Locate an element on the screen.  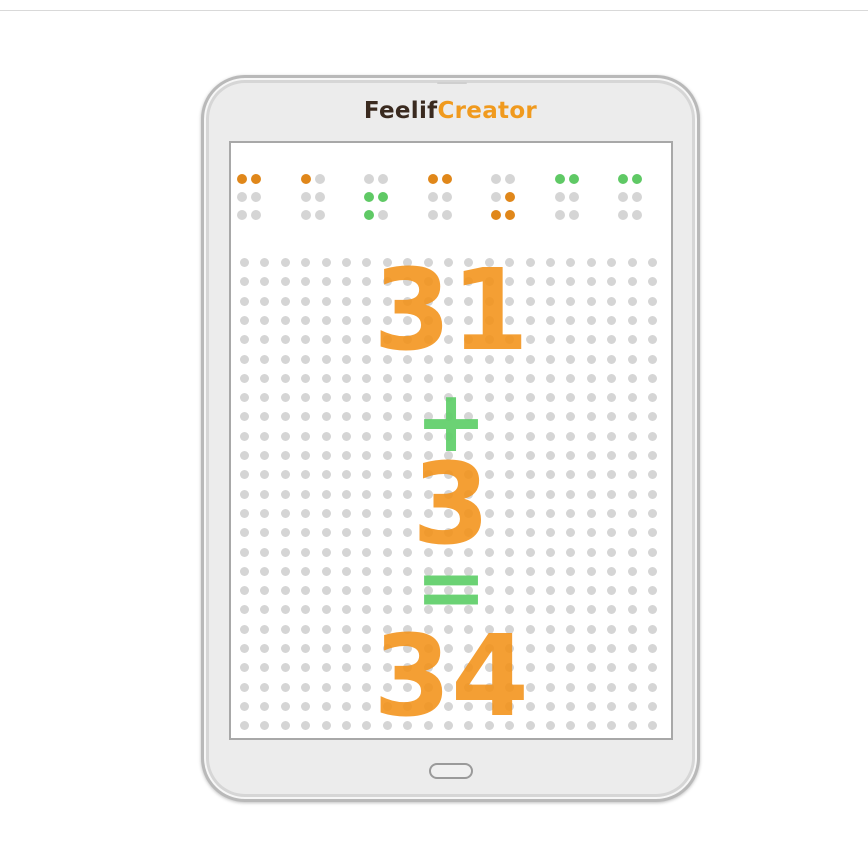
operand-1: 31 is located at coordinates (451, 311).